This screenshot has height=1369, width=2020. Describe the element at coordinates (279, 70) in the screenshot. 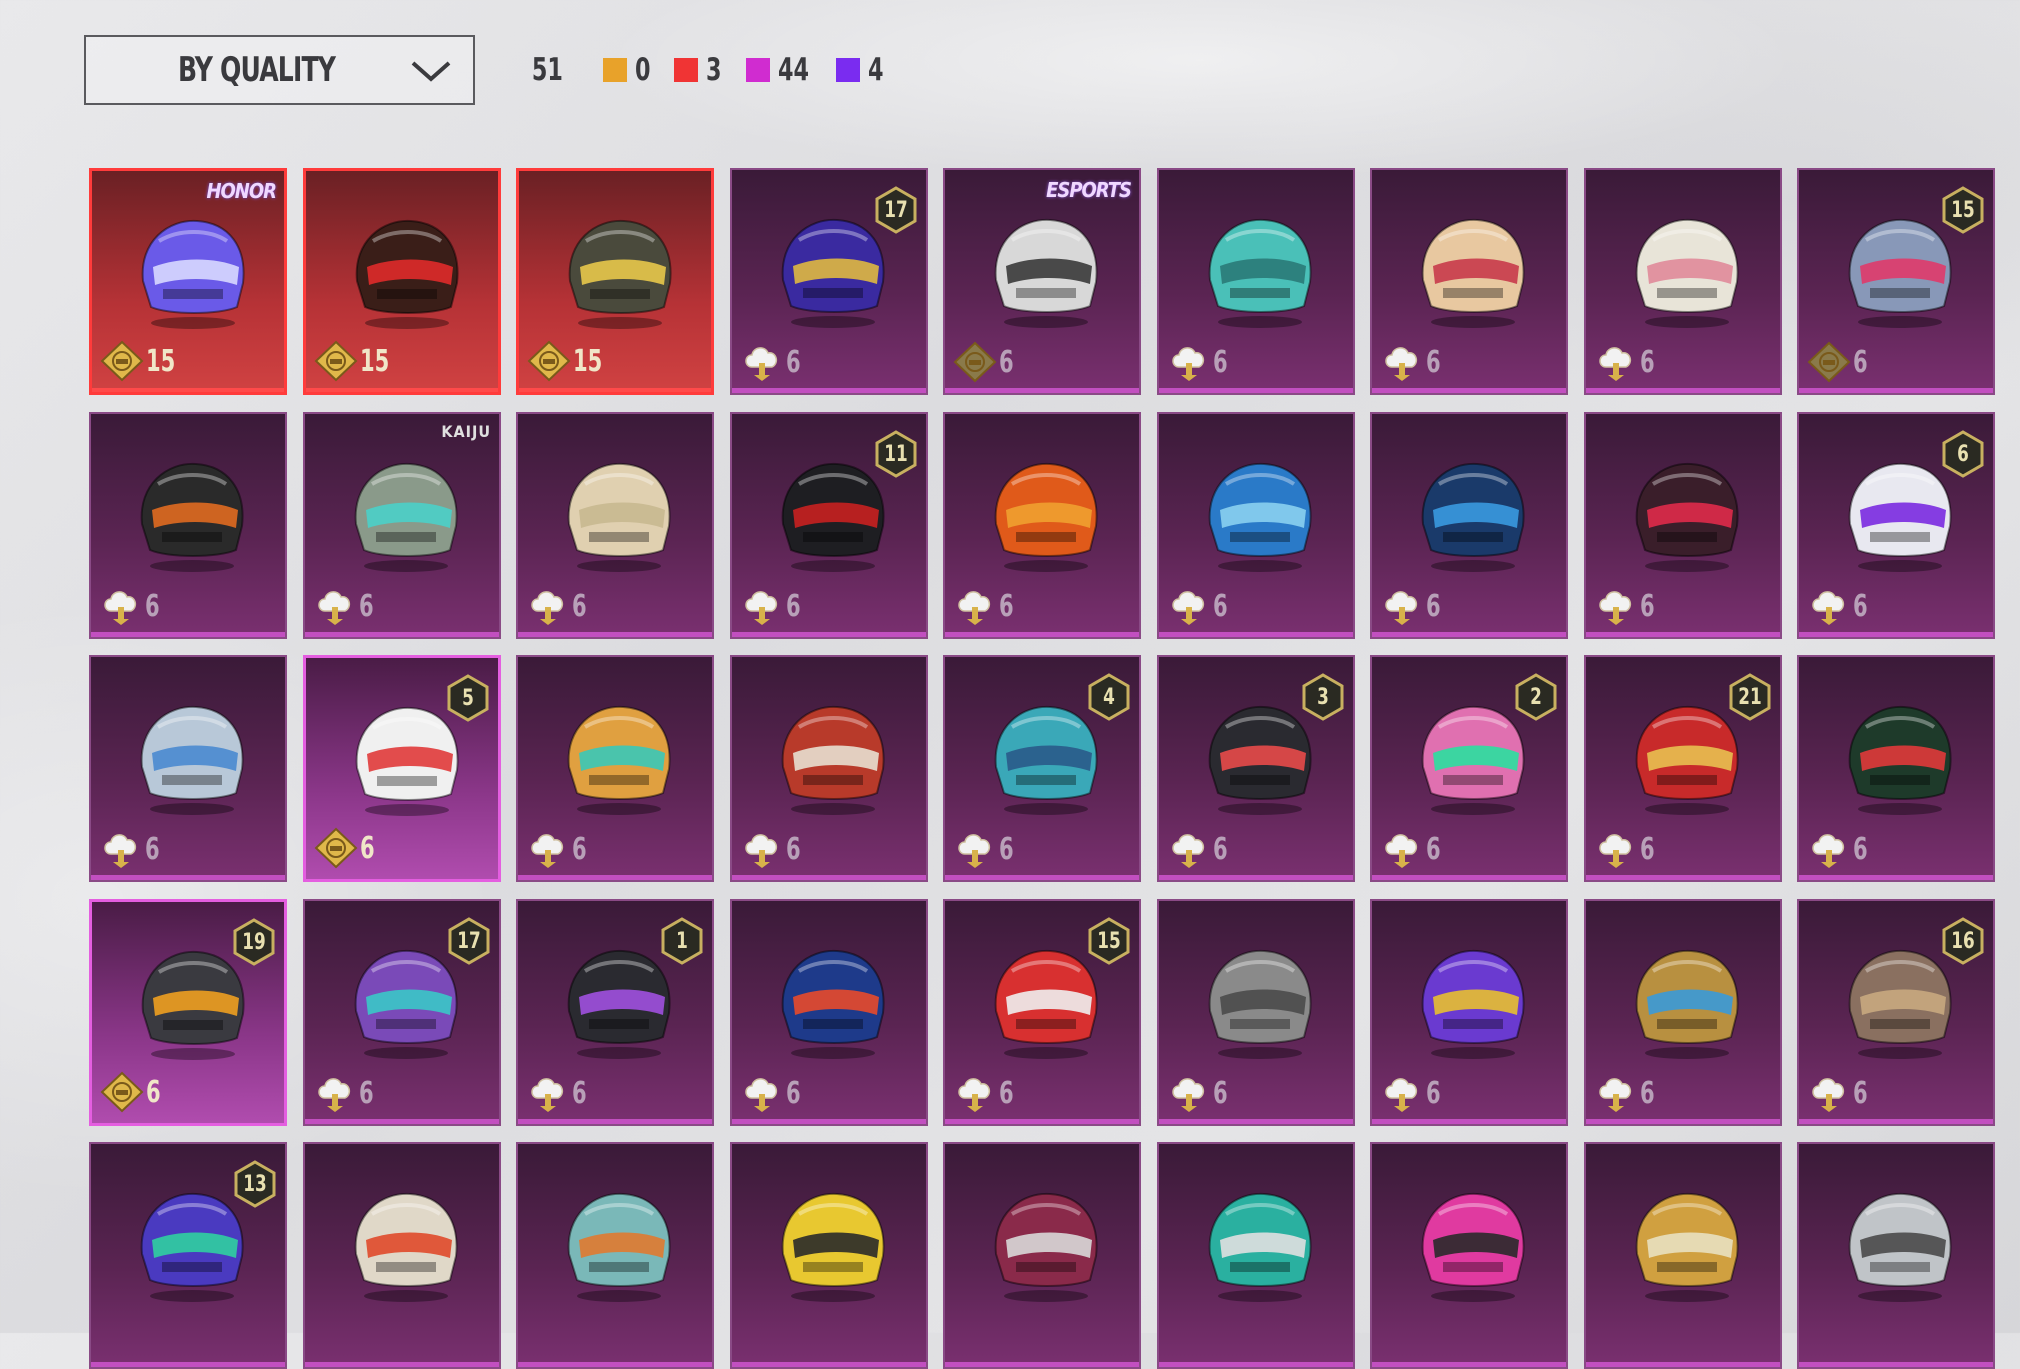

I see `sort-dropdown: BY QUALITY` at that location.